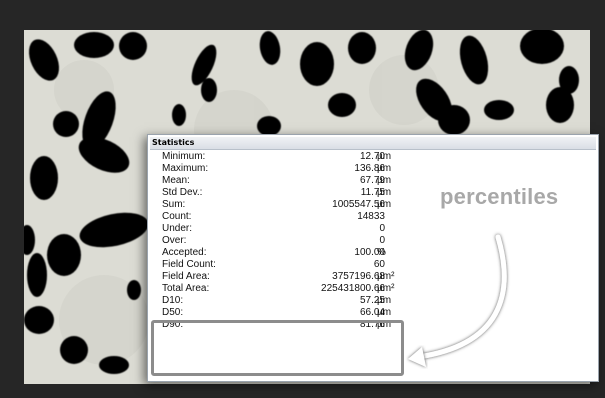 This screenshot has height=398, width=605. What do you see at coordinates (177, 216) in the screenshot?
I see `stat-label: Count:` at bounding box center [177, 216].